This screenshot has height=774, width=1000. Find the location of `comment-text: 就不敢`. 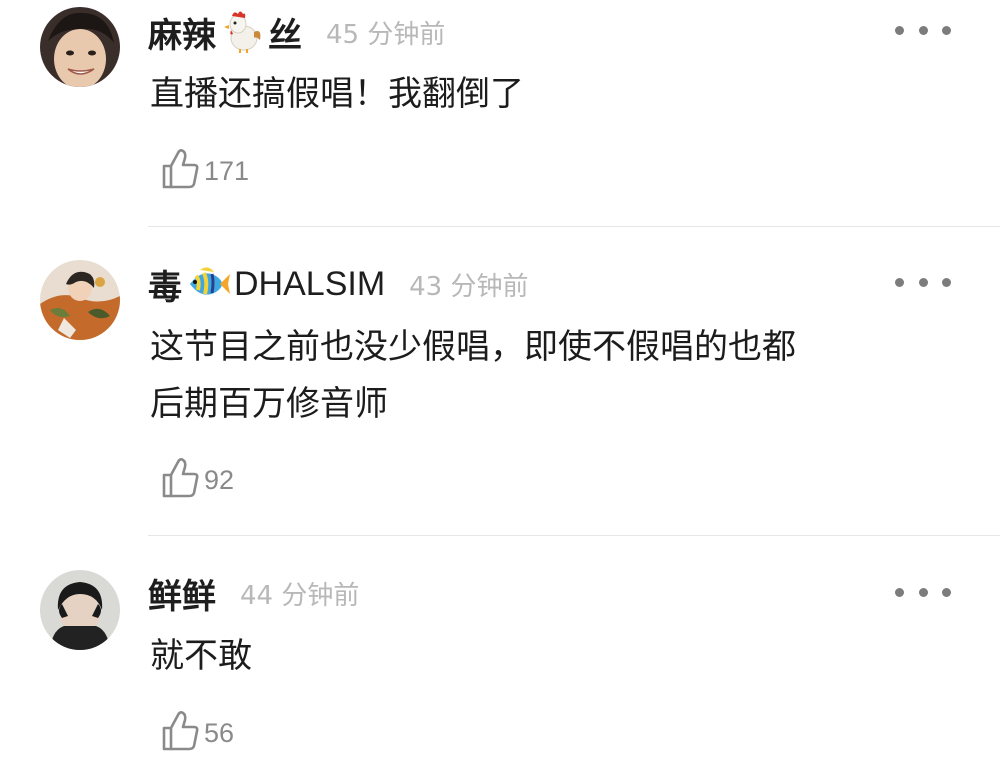

comment-text: 就不敢 is located at coordinates (201, 656).